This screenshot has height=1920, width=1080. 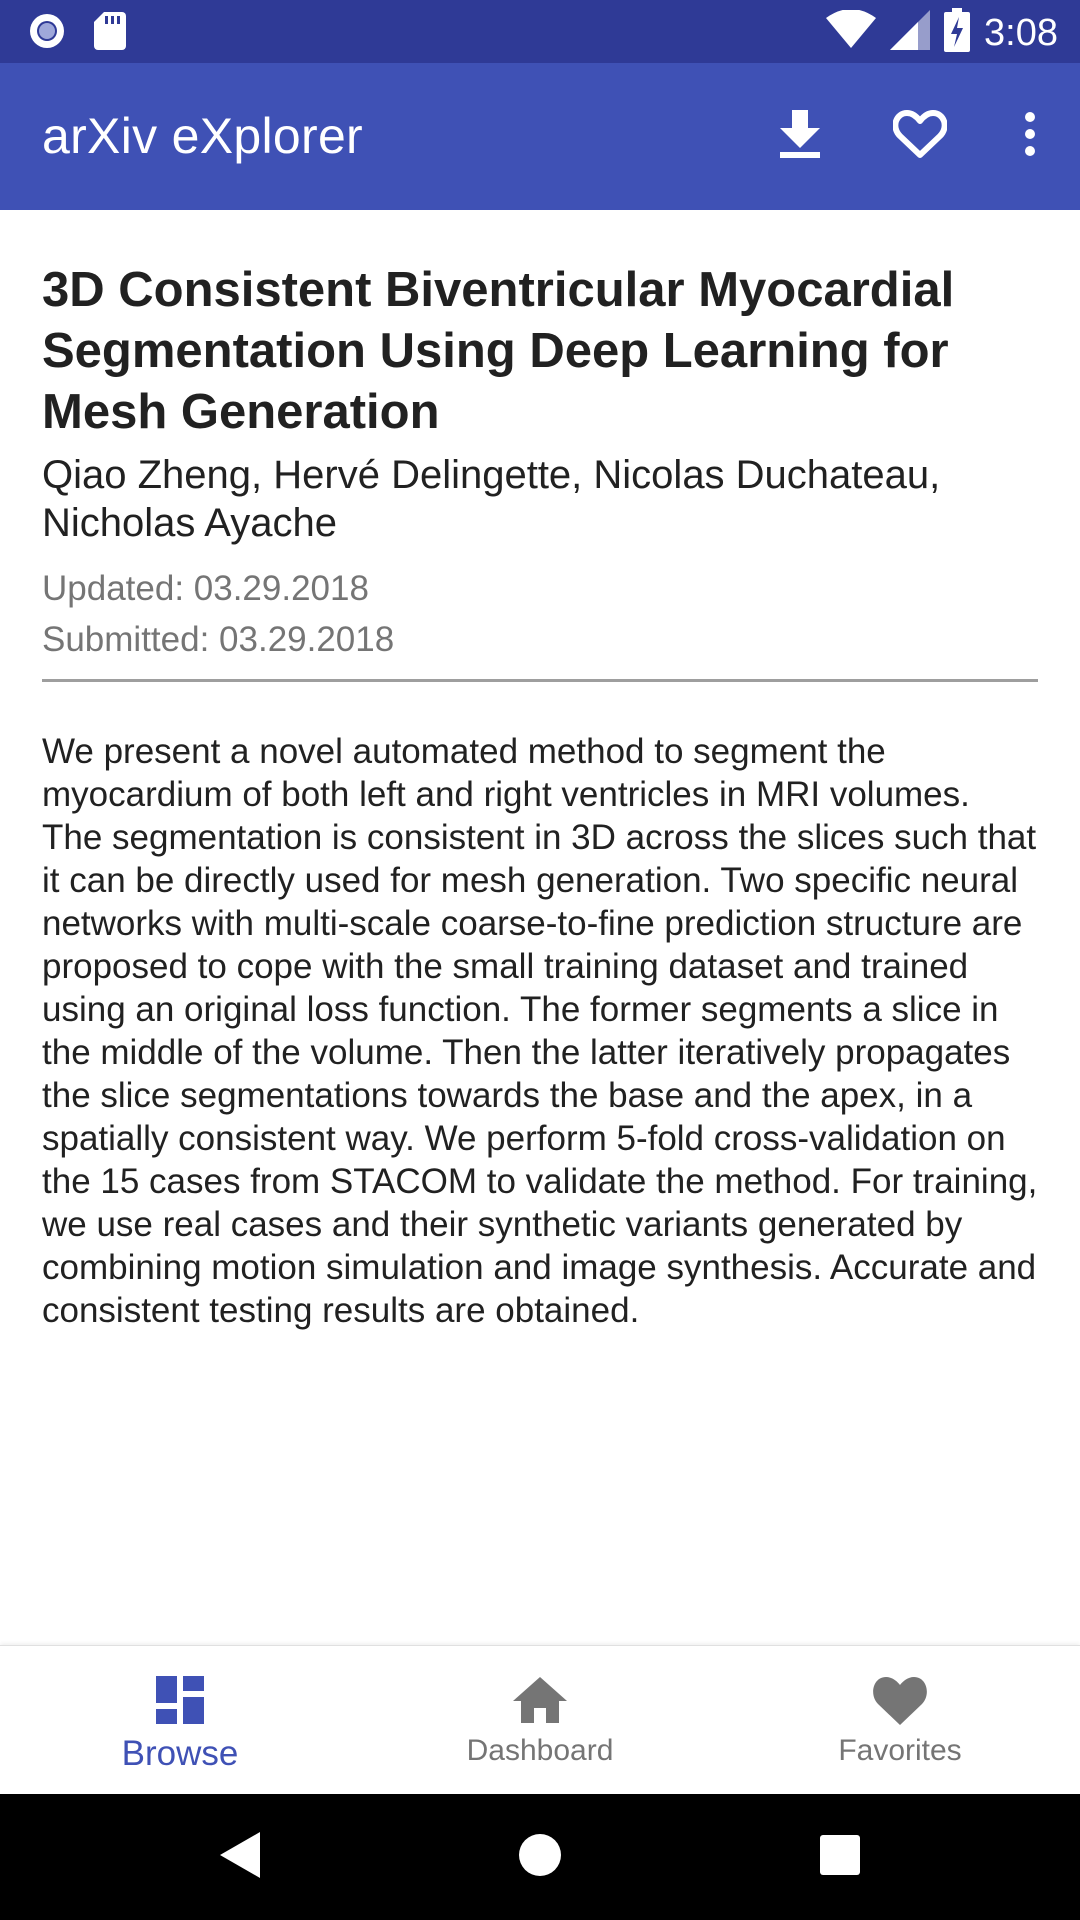 I want to click on bottom-navigation: Browse Dashboard Favorites, so click(x=540, y=1719).